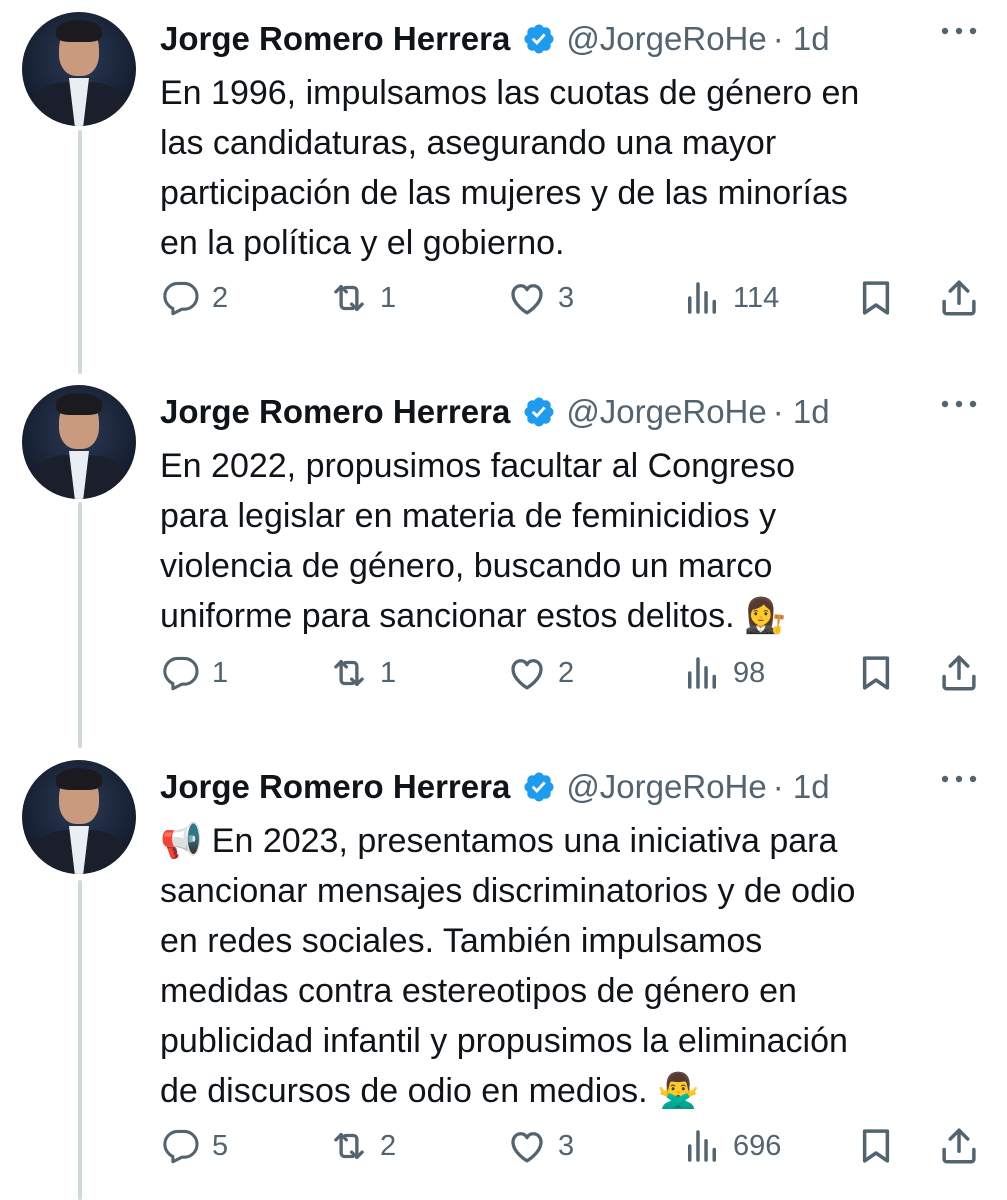 This screenshot has width=1007, height=1200. What do you see at coordinates (220, 297) in the screenshot?
I see `reply-count: 2` at bounding box center [220, 297].